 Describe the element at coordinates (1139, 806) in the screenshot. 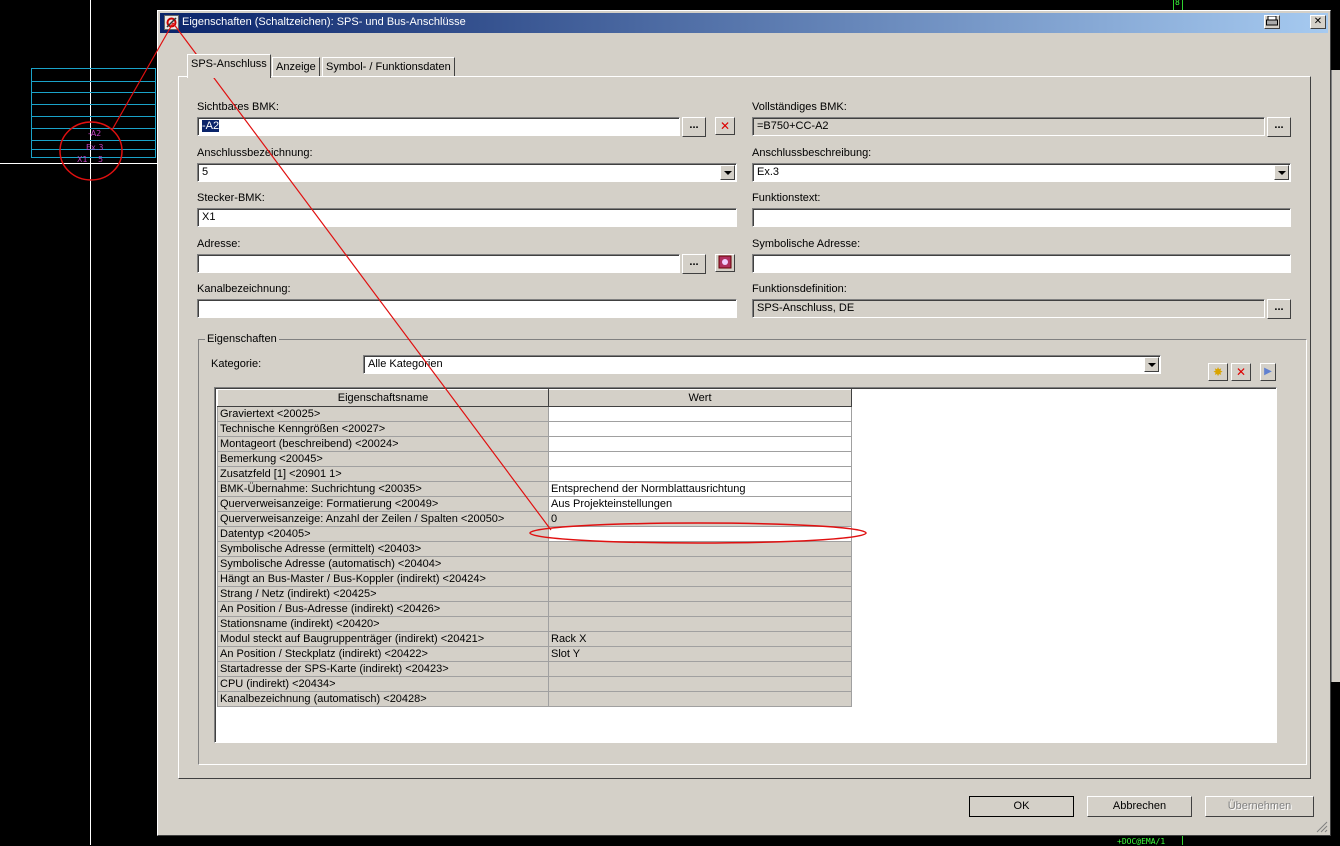

I see `cancel-button: Abbrechen` at that location.